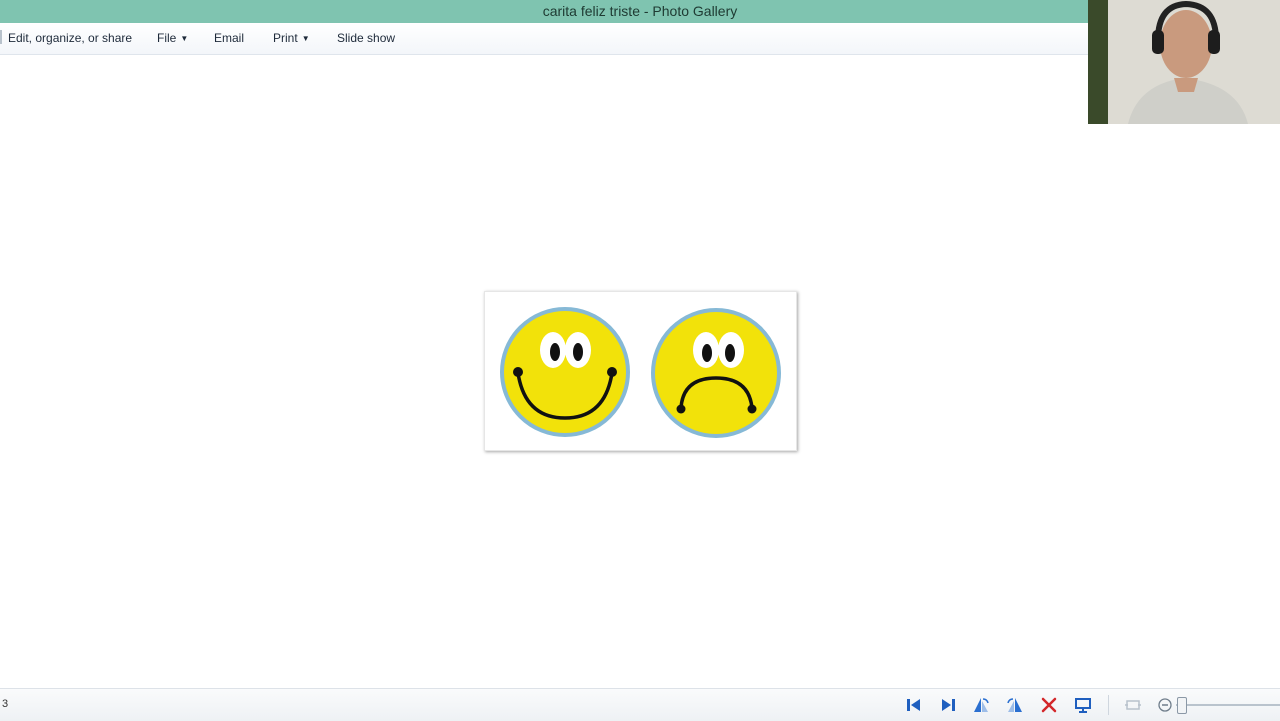 This screenshot has height=721, width=1280. Describe the element at coordinates (1182, 705) in the screenshot. I see `zoom-slider-thumb` at that location.